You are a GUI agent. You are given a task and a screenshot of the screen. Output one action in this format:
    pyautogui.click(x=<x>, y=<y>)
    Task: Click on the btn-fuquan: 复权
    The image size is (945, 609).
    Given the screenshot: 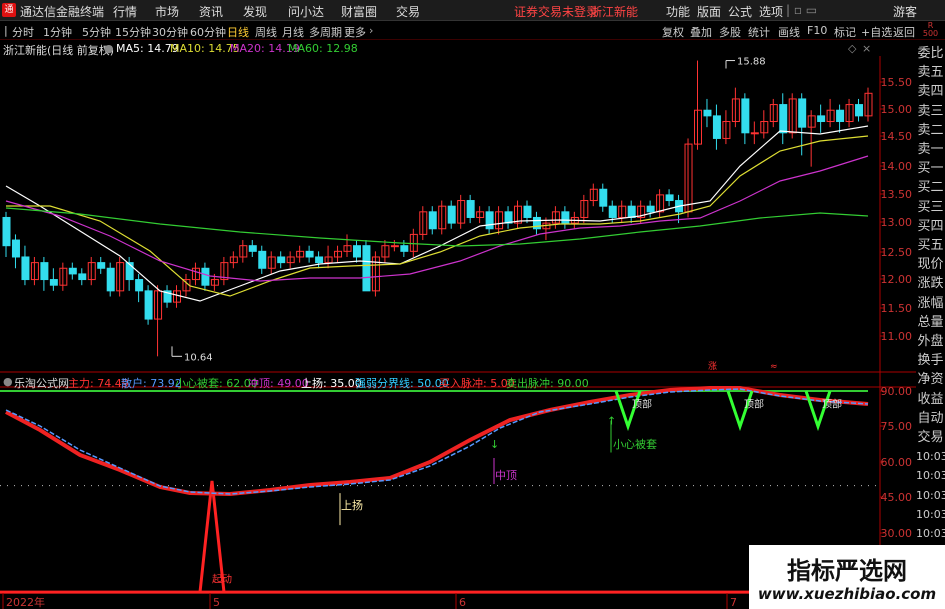 What is the action you would take?
    pyautogui.click(x=673, y=32)
    